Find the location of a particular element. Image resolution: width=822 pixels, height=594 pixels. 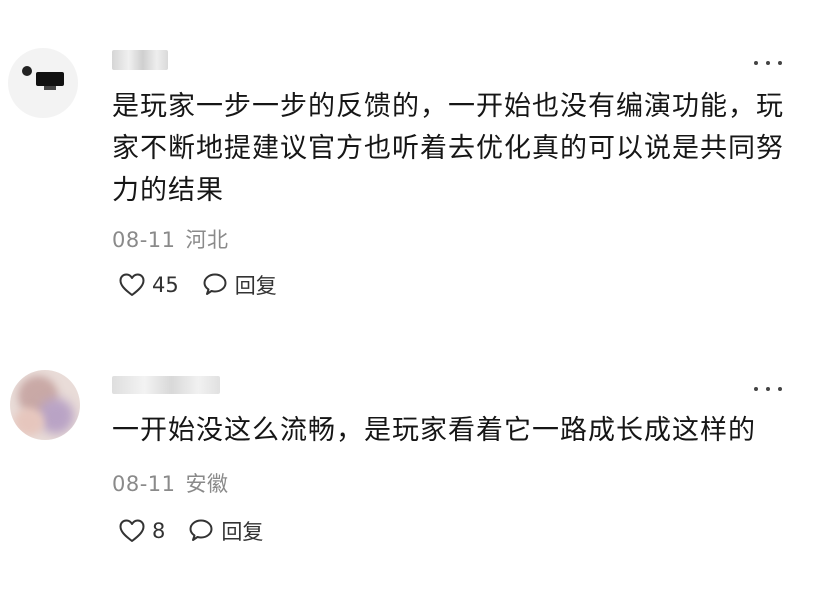

like-button: 8 is located at coordinates (141, 531).